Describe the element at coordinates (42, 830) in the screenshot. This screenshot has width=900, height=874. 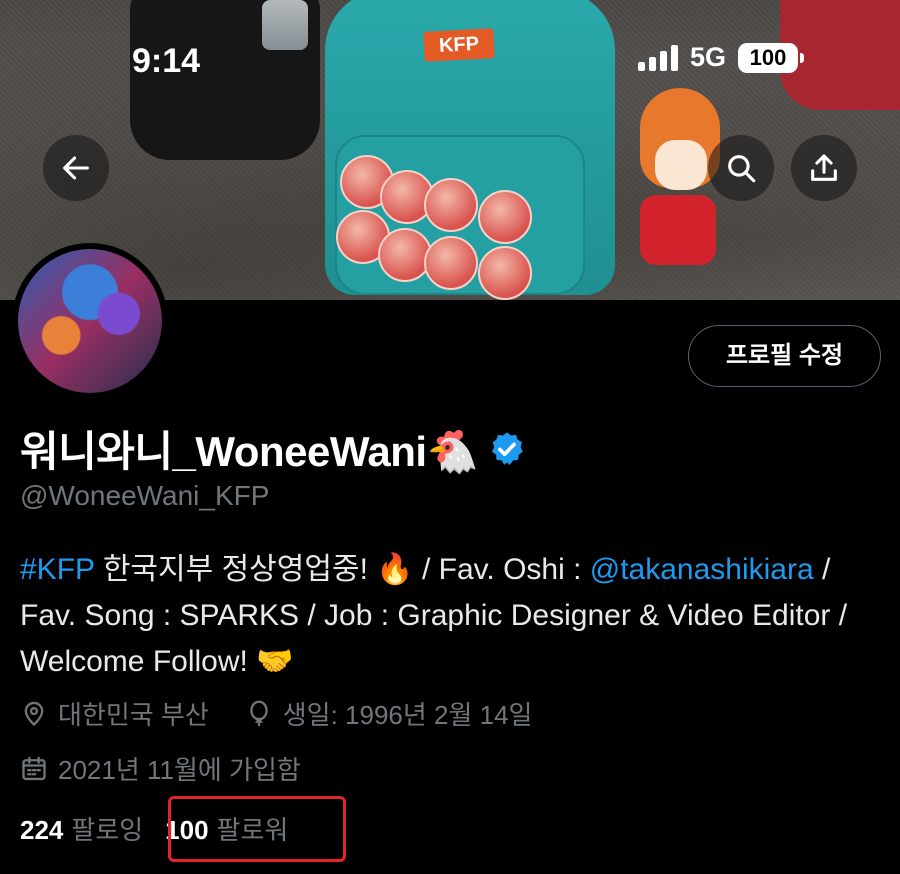
I see `following-count: 224` at that location.